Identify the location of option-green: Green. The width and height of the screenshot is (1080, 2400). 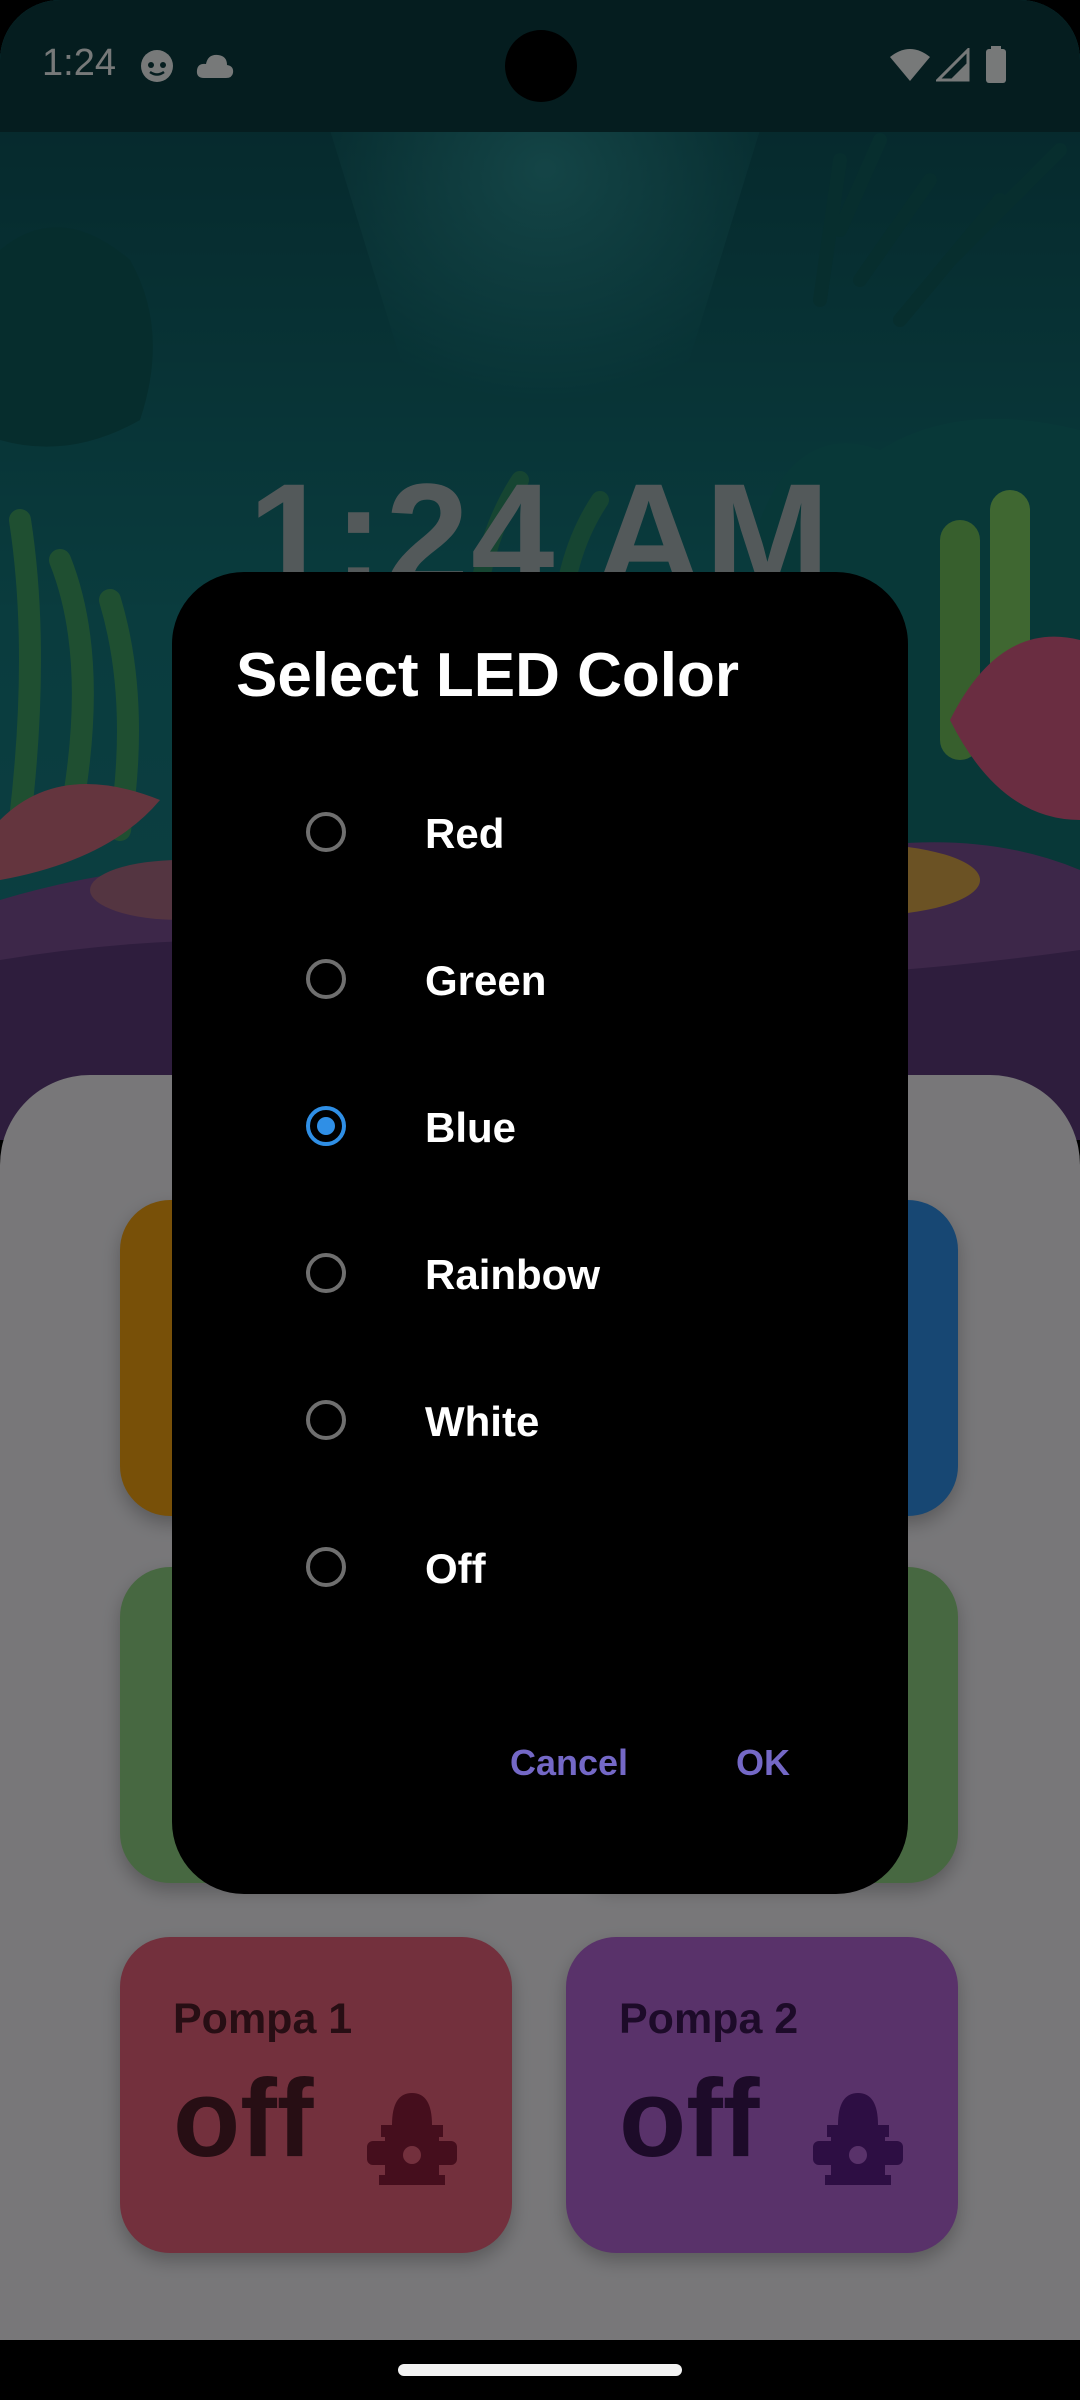
(540, 982).